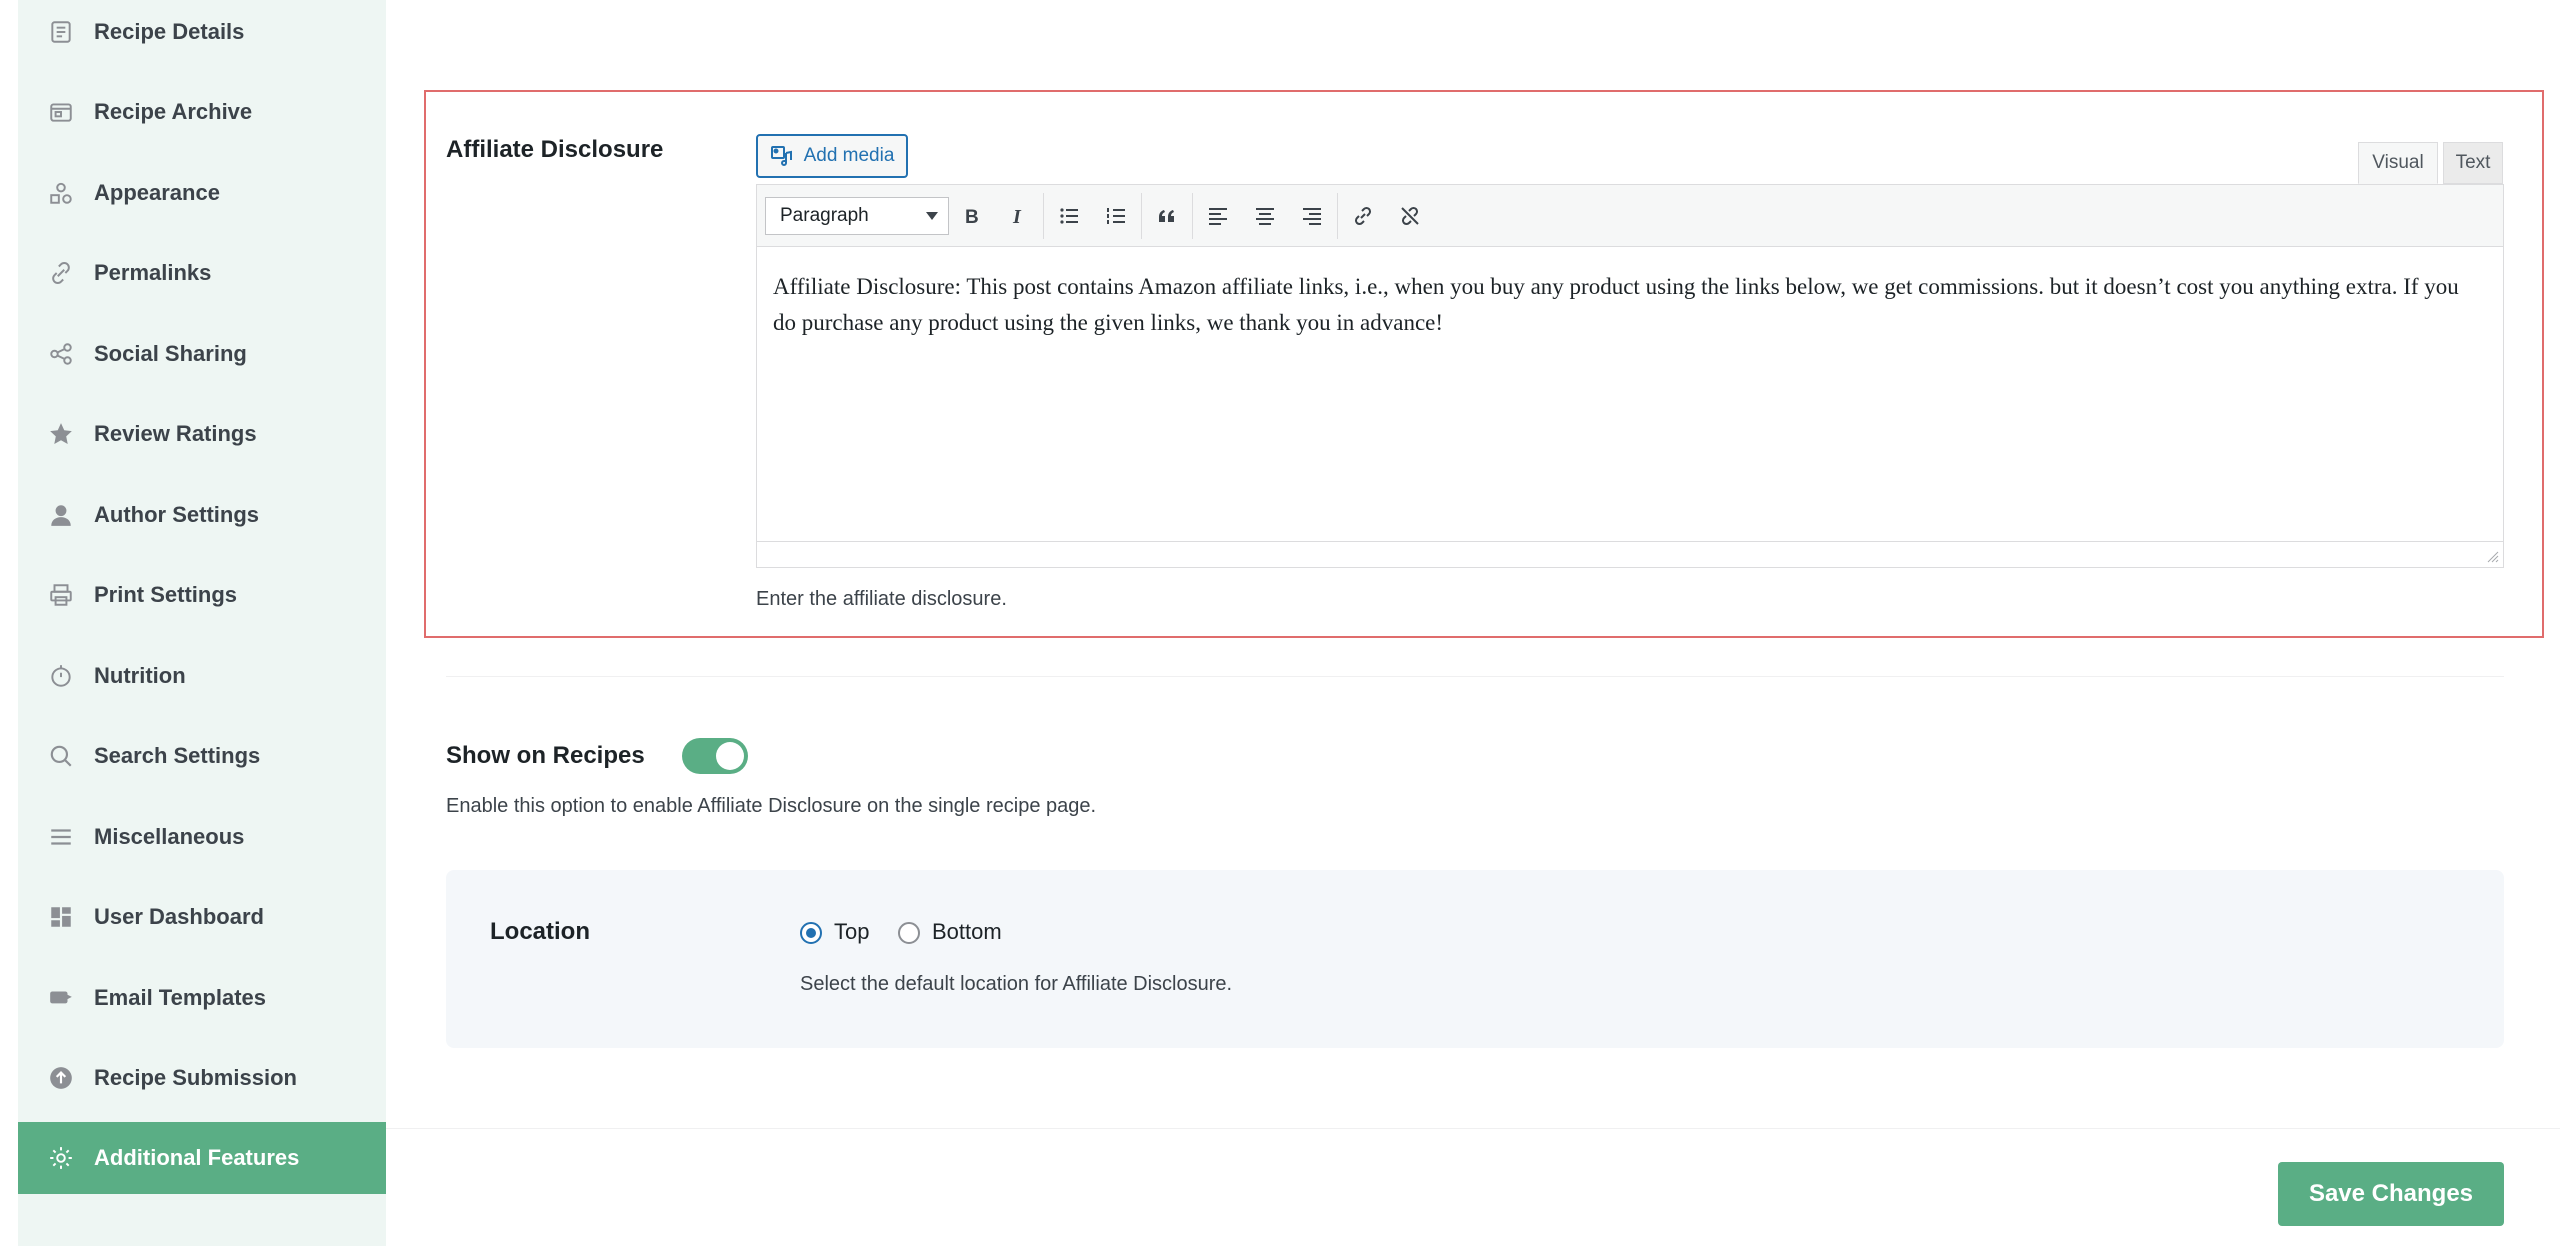 The width and height of the screenshot is (2560, 1246). I want to click on align-left-button, so click(1218, 216).